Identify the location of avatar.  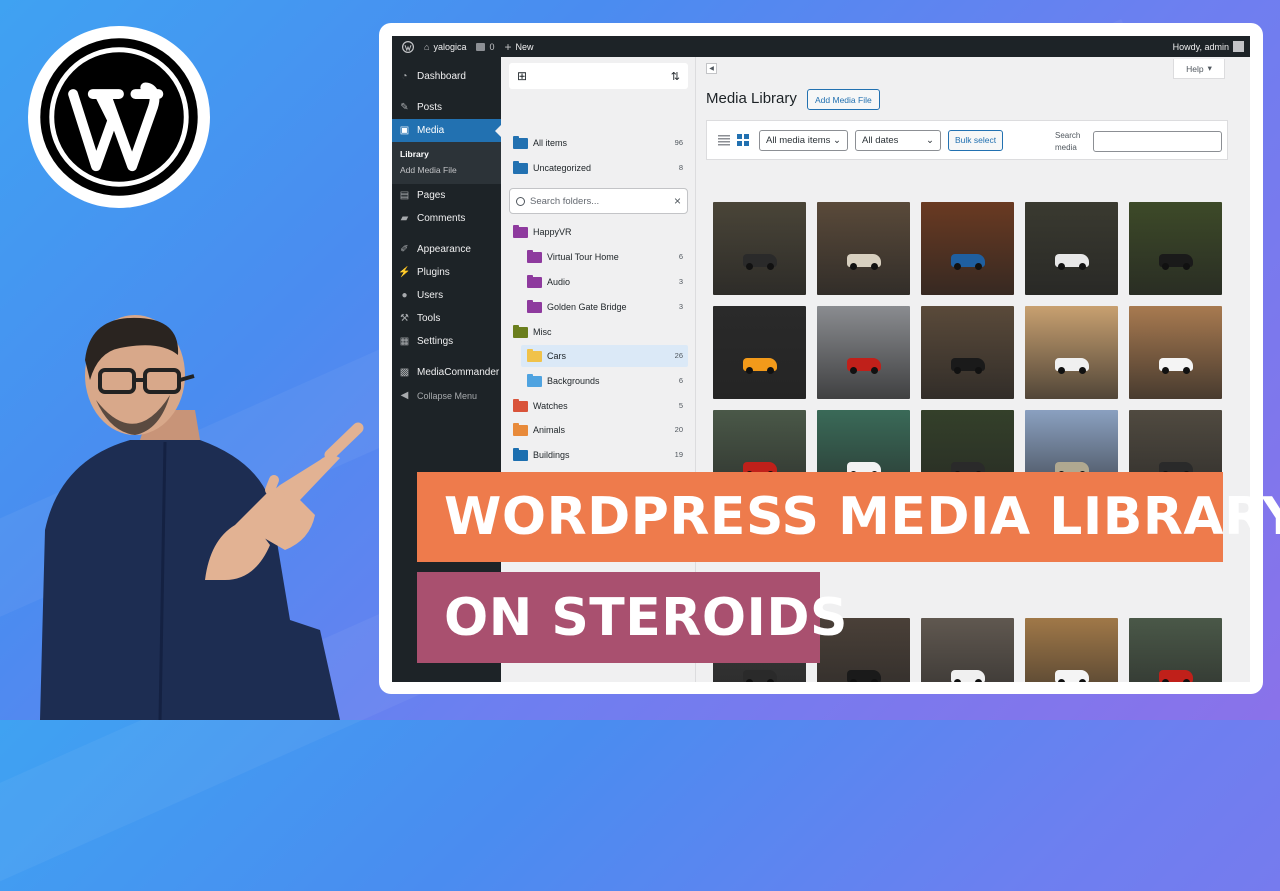
(1238, 46).